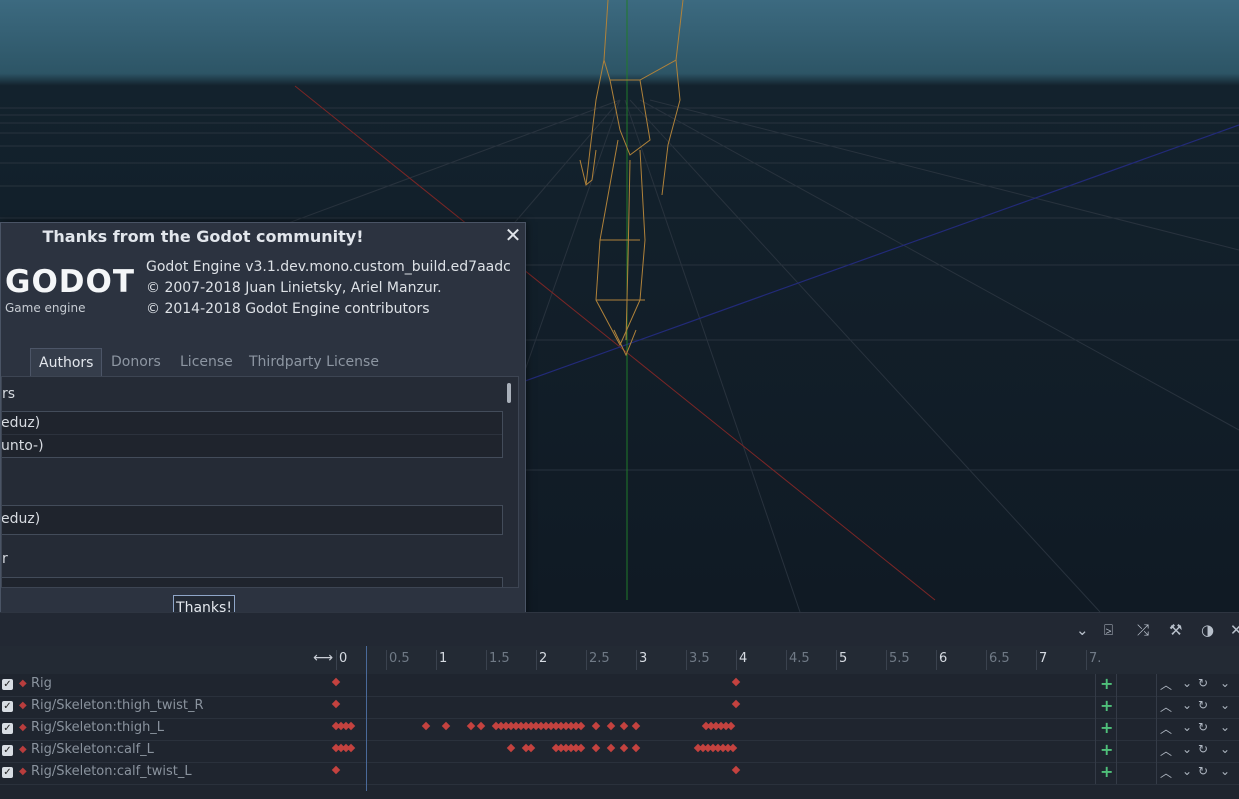 The width and height of the screenshot is (1239, 799). Describe the element at coordinates (366, 718) in the screenshot. I see `playhead` at that location.